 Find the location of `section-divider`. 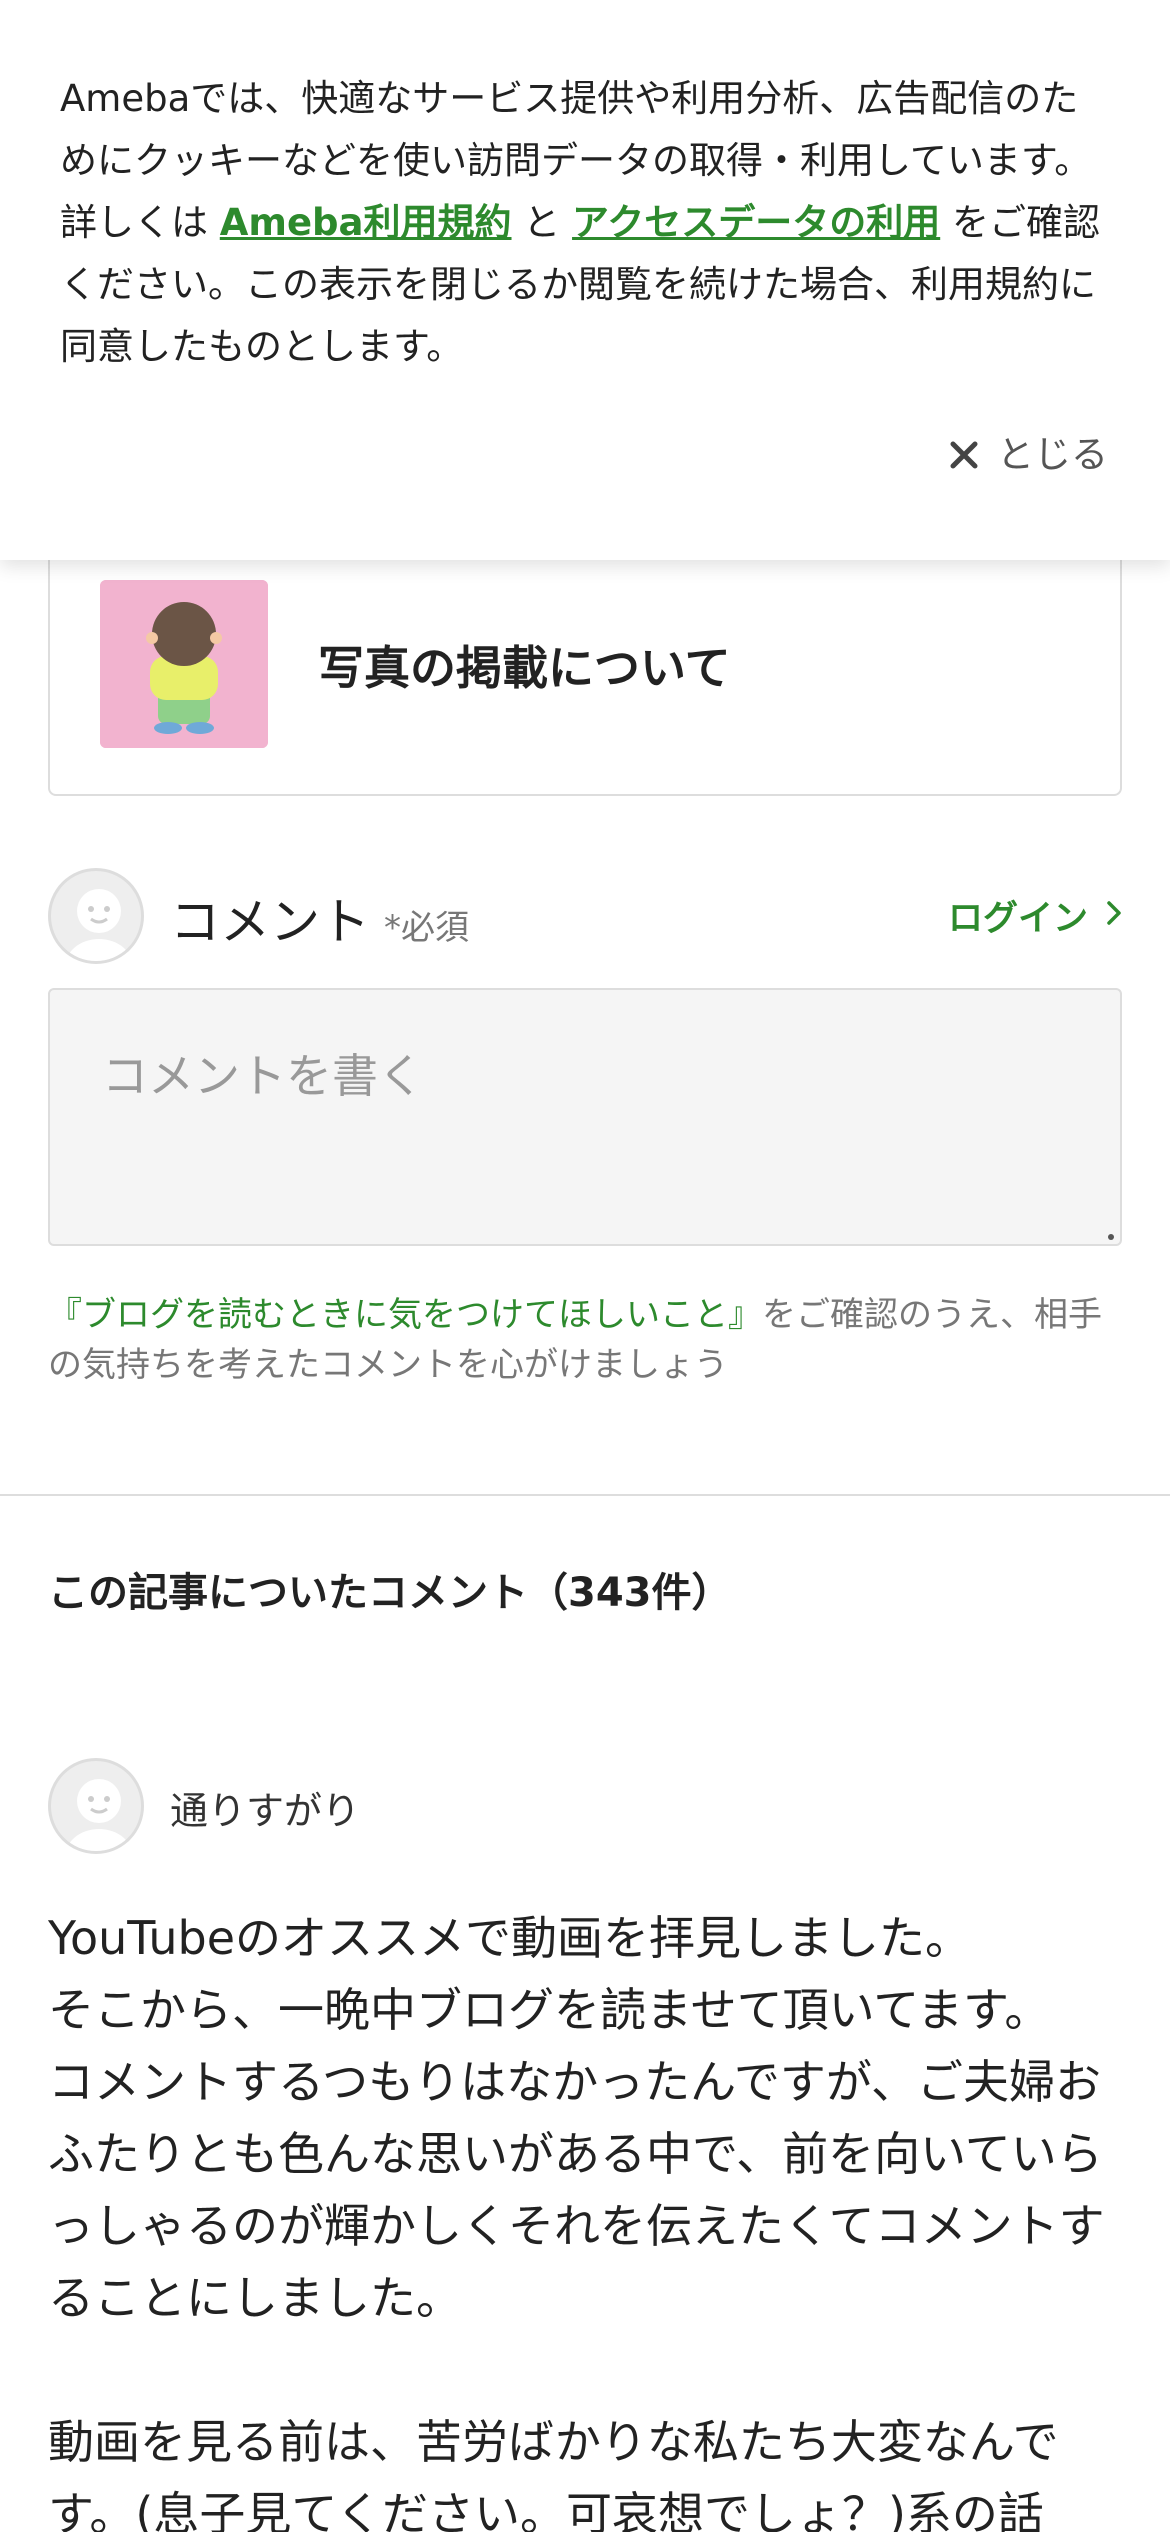

section-divider is located at coordinates (585, 1495).